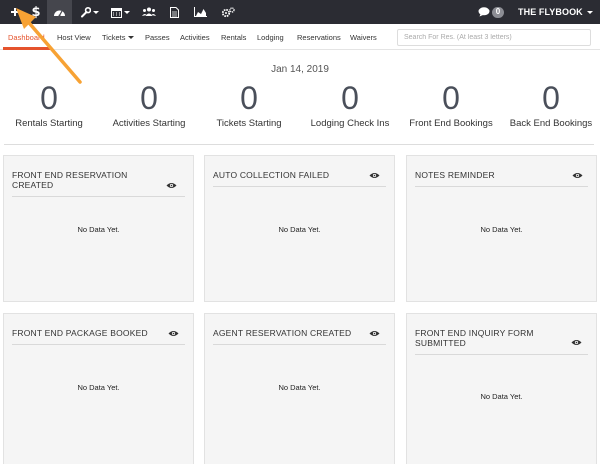 The height and width of the screenshot is (464, 600). What do you see at coordinates (474, 338) in the screenshot?
I see `card-title: FRONT END INQUIRY FORM SUBMITTED` at bounding box center [474, 338].